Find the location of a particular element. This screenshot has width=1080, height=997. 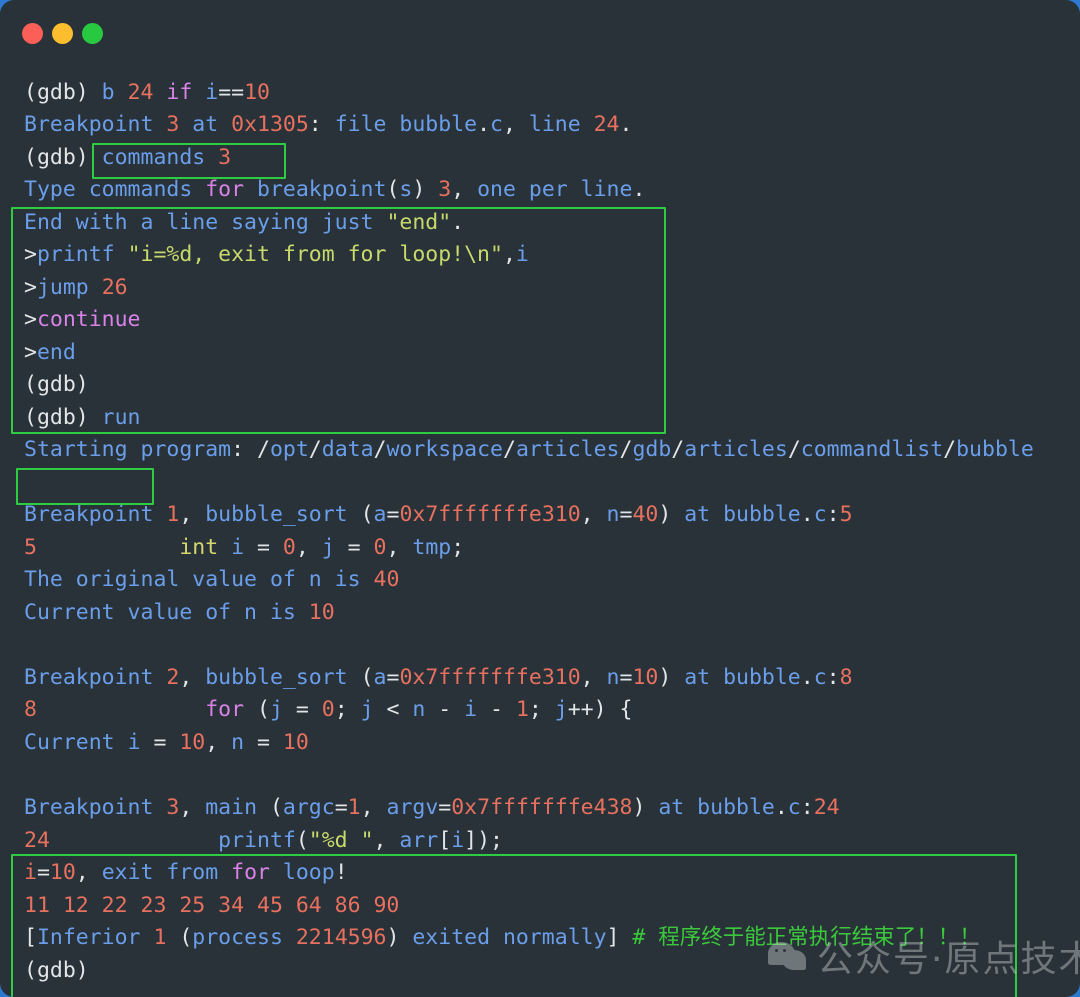

terminal-token: ]); is located at coordinates (484, 840).